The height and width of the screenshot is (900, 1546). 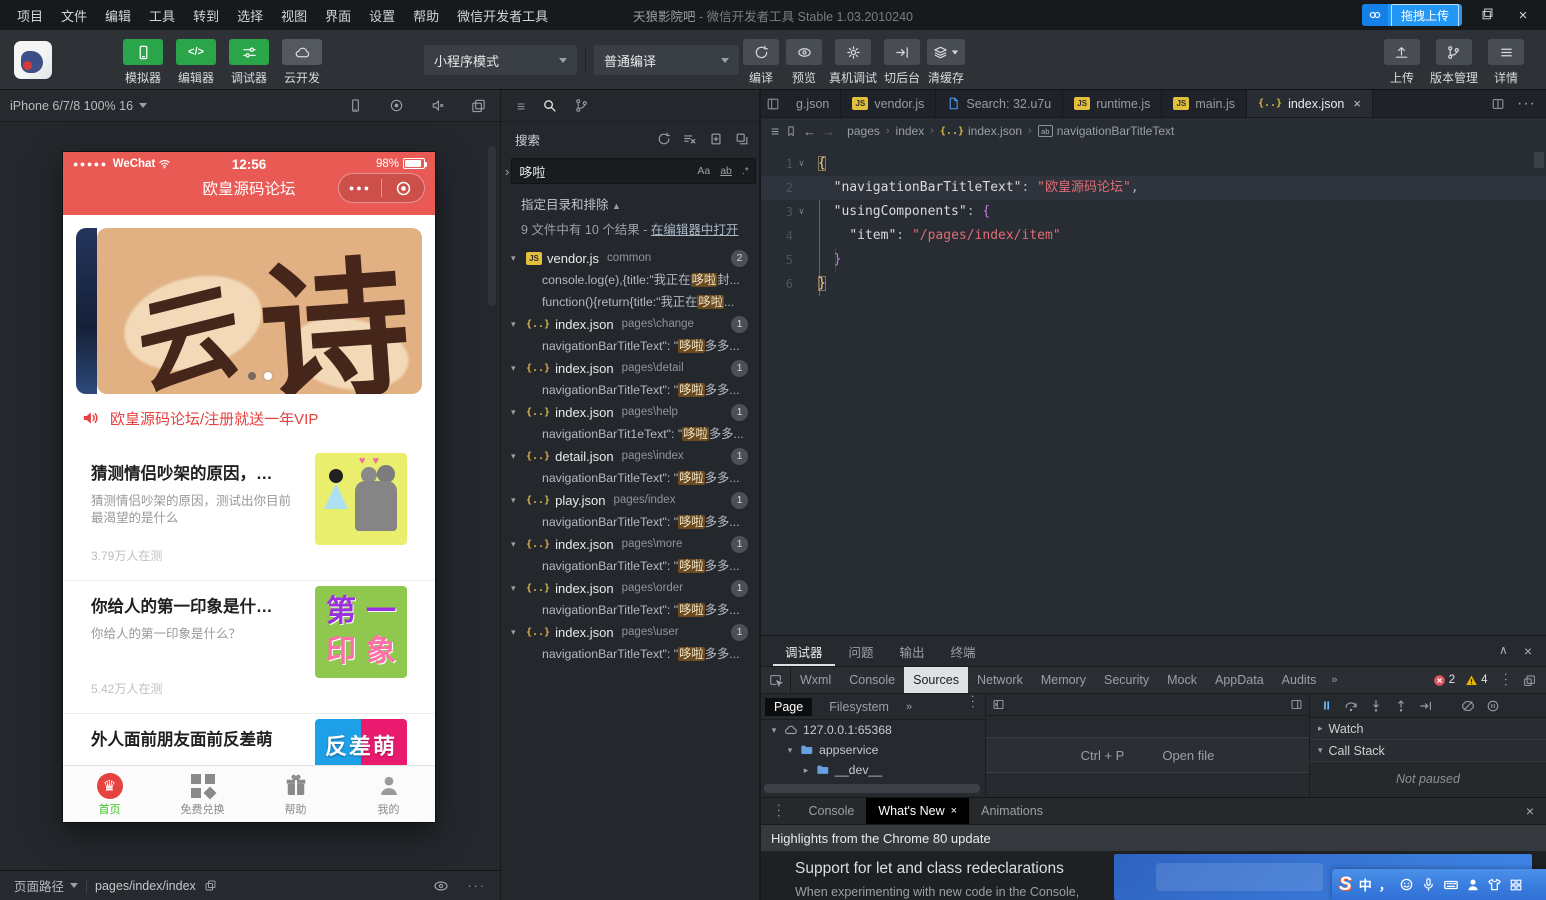 What do you see at coordinates (630, 412) in the screenshot?
I see `search-result-file: ▾ {..} index.json pages\help 1` at bounding box center [630, 412].